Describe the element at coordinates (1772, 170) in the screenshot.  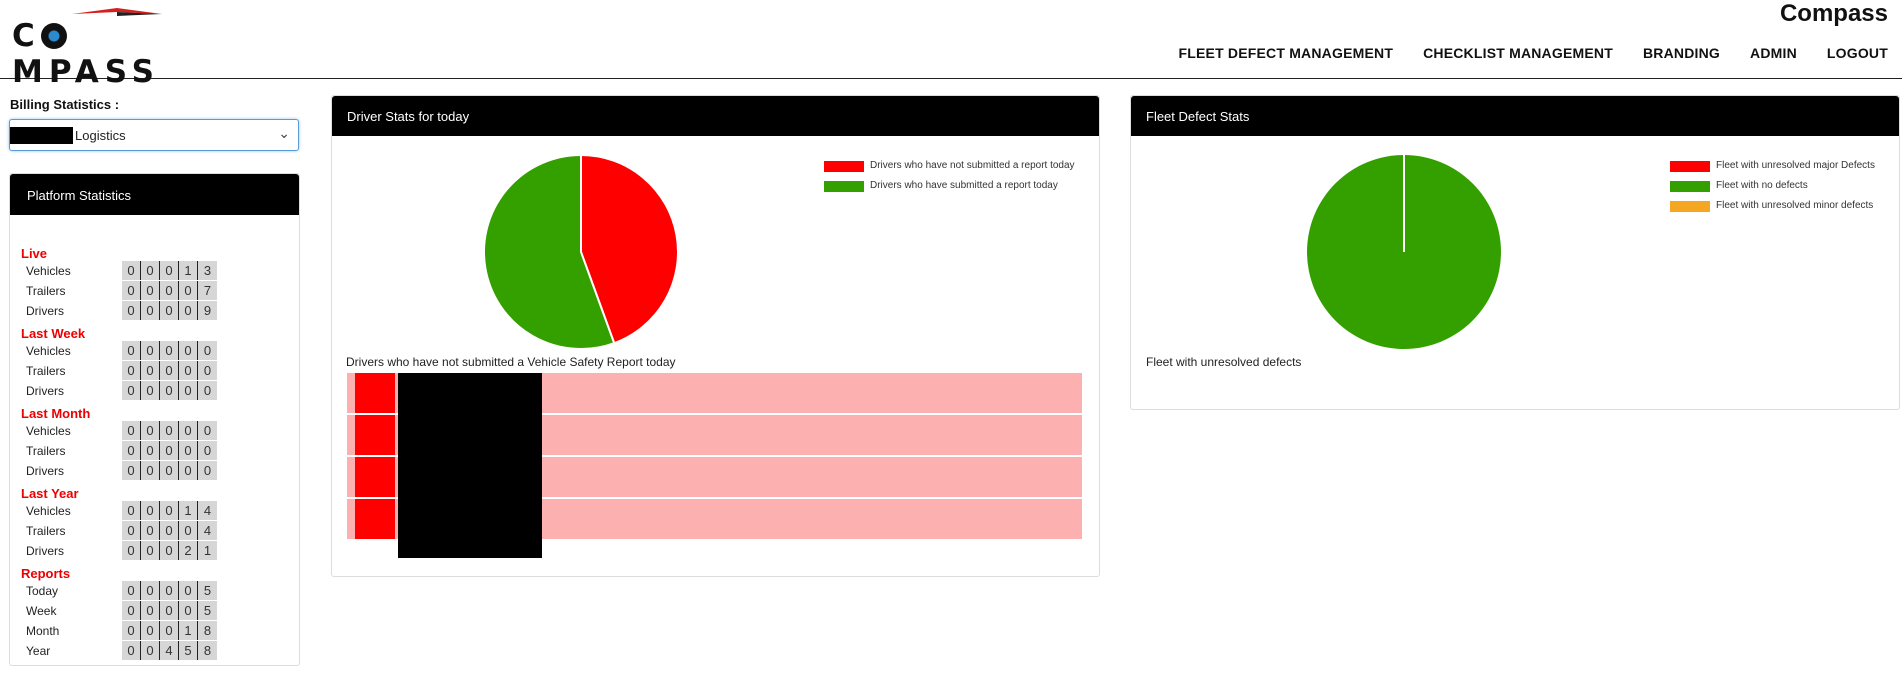
I see `legend-item-major-defects: Fleet with unresolved major Defects` at that location.